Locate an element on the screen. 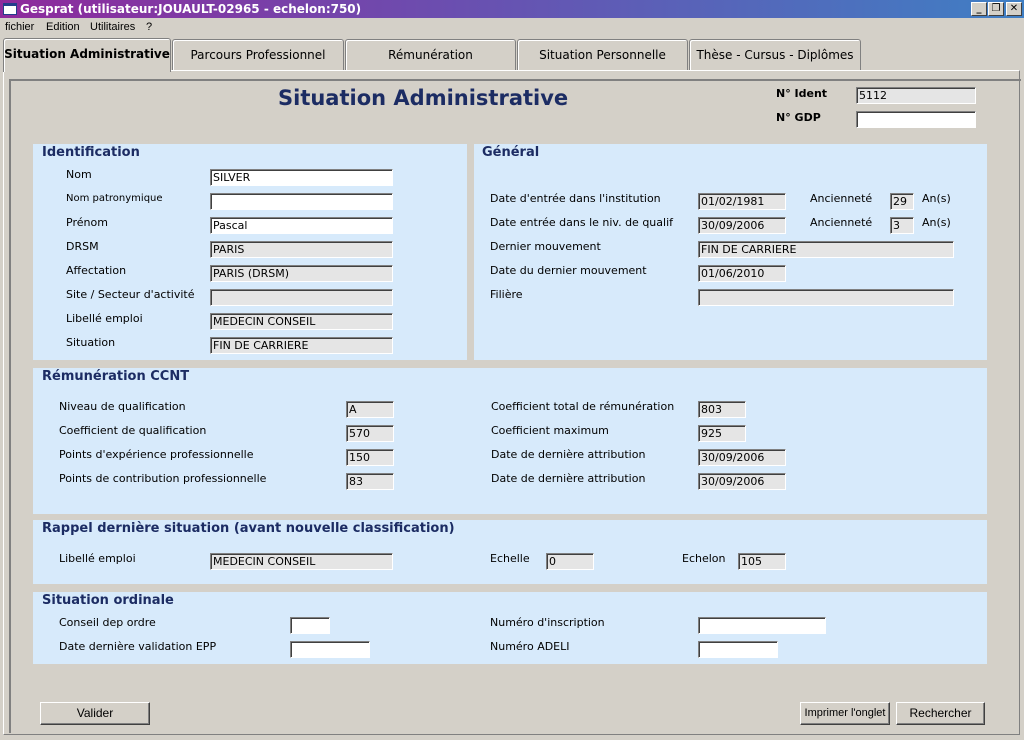 This screenshot has width=1024, height=740. tab-situation-personnelle: Situation Personnelle is located at coordinates (602, 55).